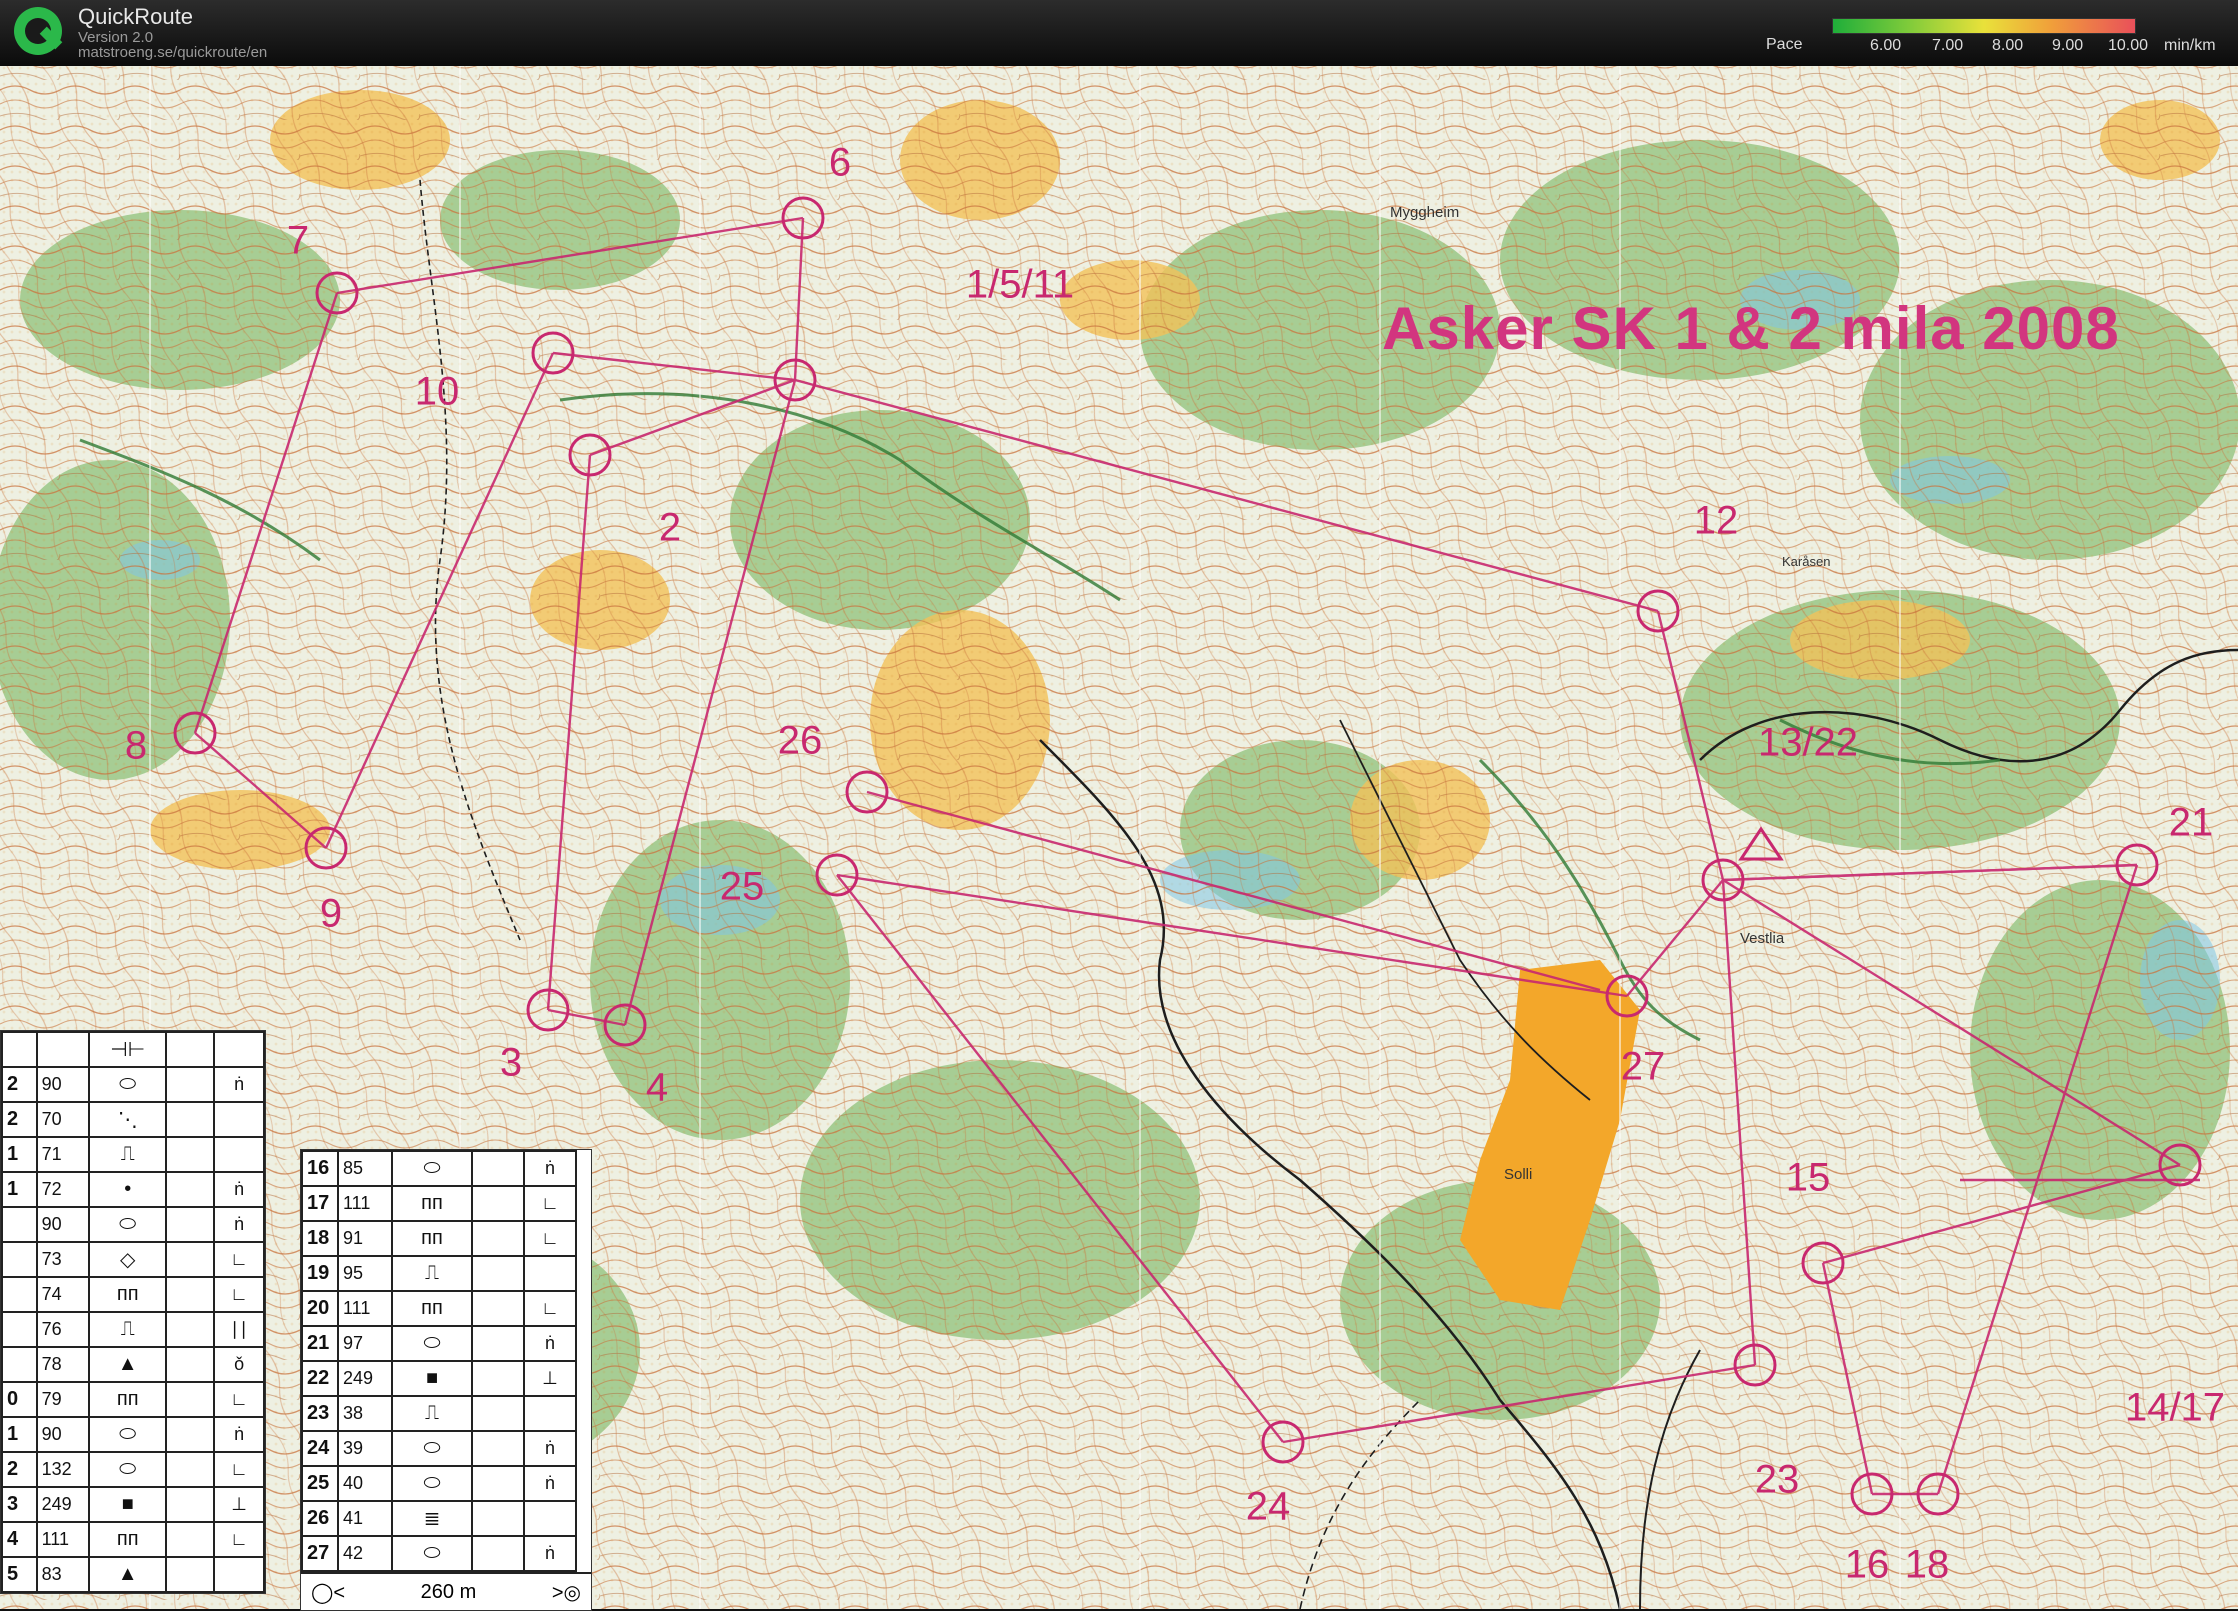 The image size is (2238, 1611). I want to click on control-card-row: 22 249 ■ ⊥, so click(439, 1378).